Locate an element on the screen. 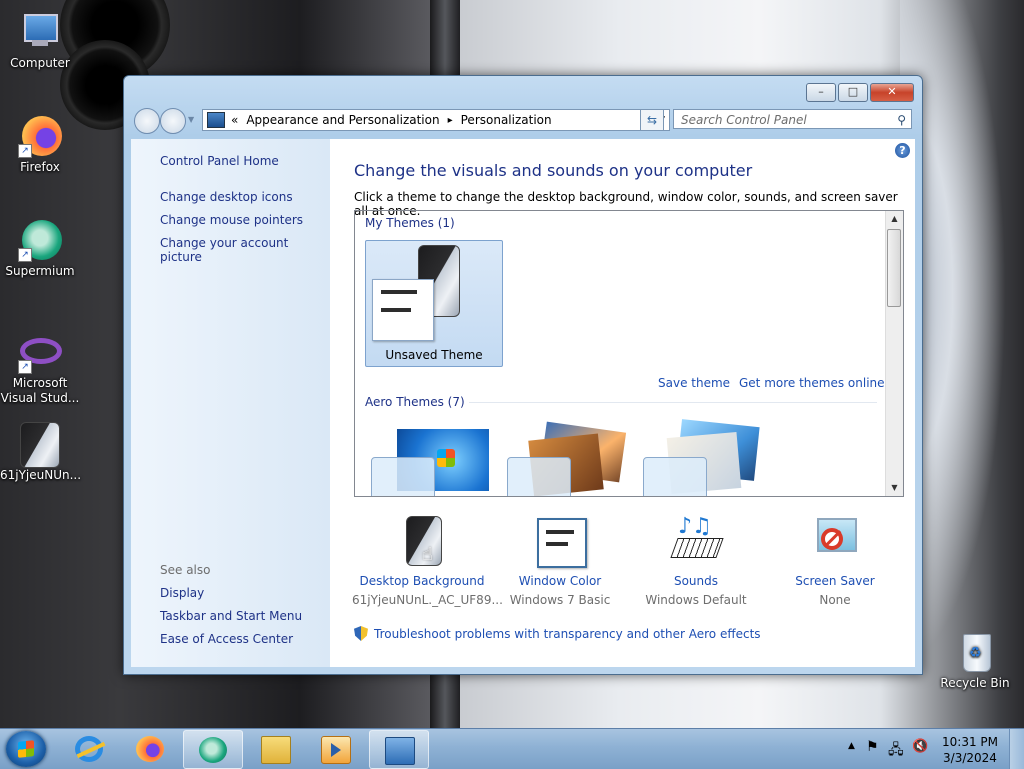 This screenshot has width=1024, height=769. taskbar-start-menu-link: Taskbar and Start Menu is located at coordinates (231, 616).